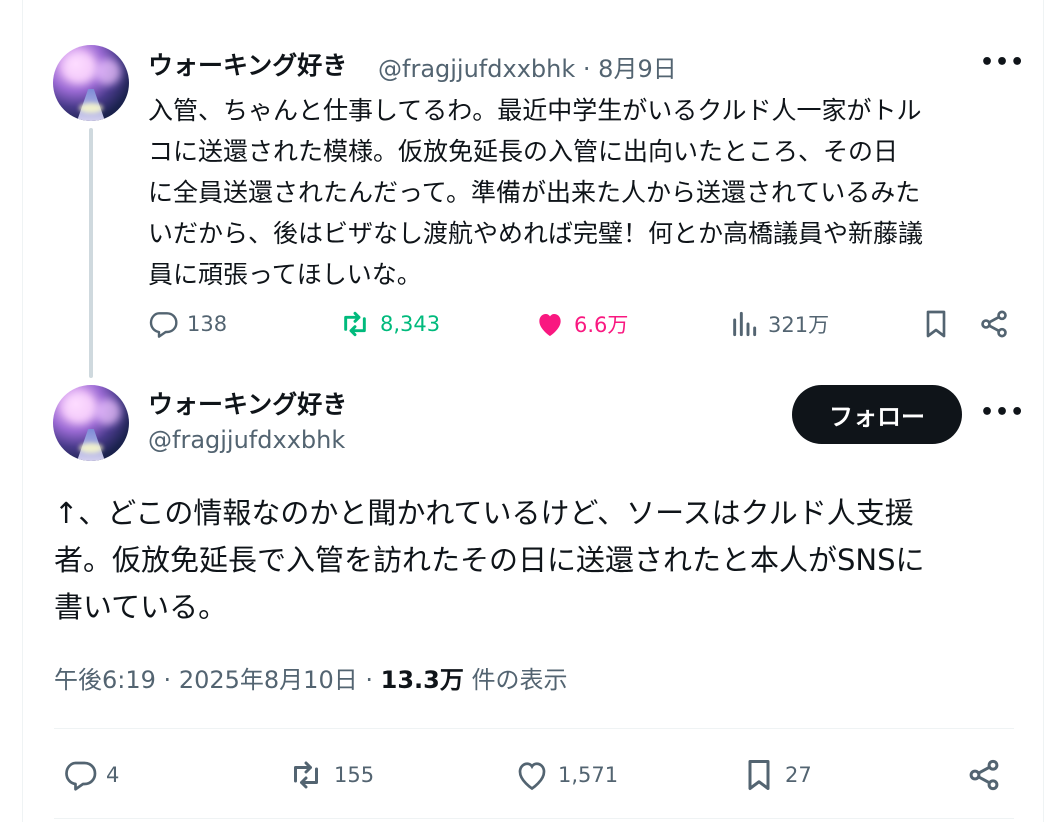 Image resolution: width=1045 pixels, height=822 pixels. Describe the element at coordinates (476, 69) in the screenshot. I see `parent-handle-text: @fragjjufdxxbhk` at that location.